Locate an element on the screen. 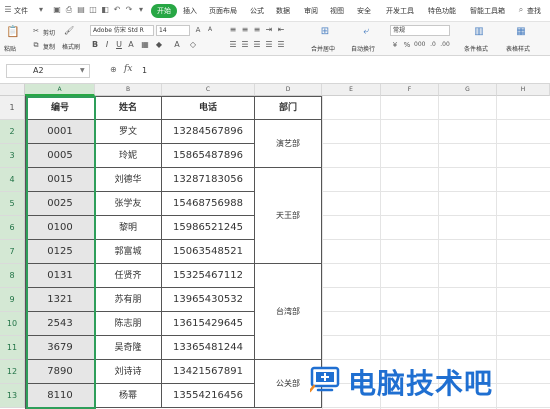 Image resolution: width=550 pixels, height=409 pixels. table-cell-name: 黎明 is located at coordinates (128, 228).